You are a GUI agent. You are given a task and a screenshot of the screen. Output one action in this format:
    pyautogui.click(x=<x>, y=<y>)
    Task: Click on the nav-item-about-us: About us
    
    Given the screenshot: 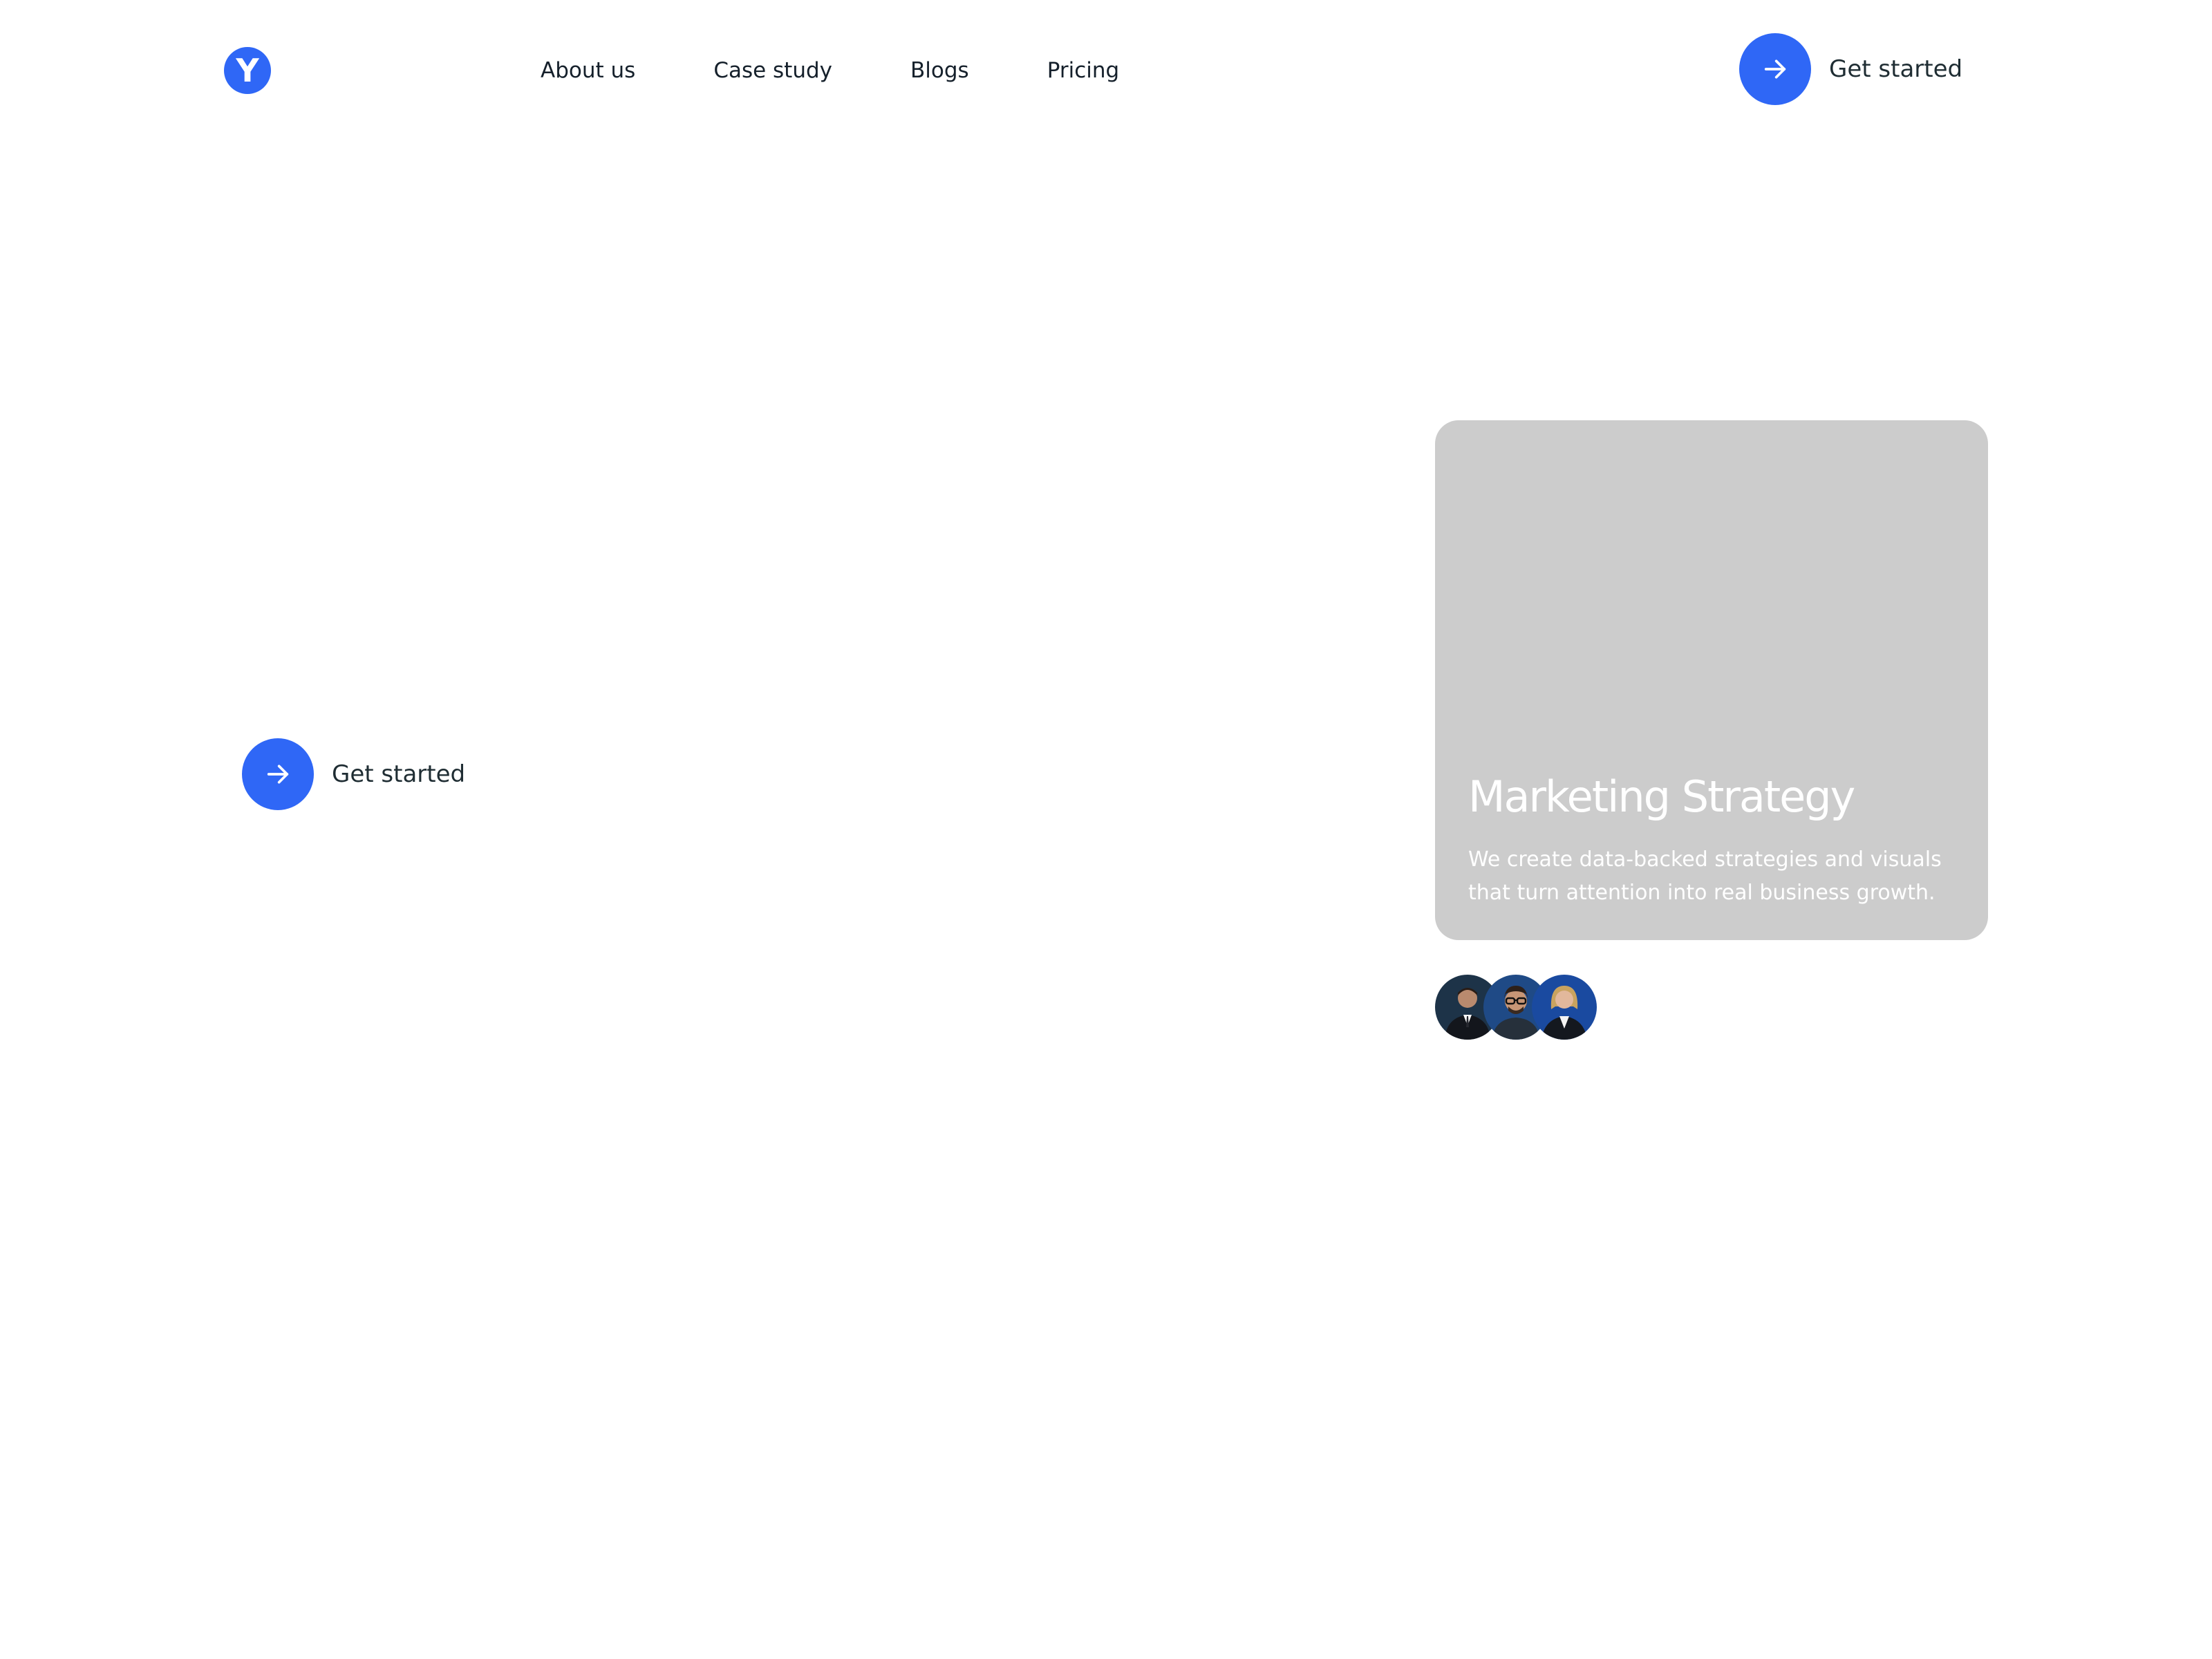 What is the action you would take?
    pyautogui.click(x=588, y=70)
    